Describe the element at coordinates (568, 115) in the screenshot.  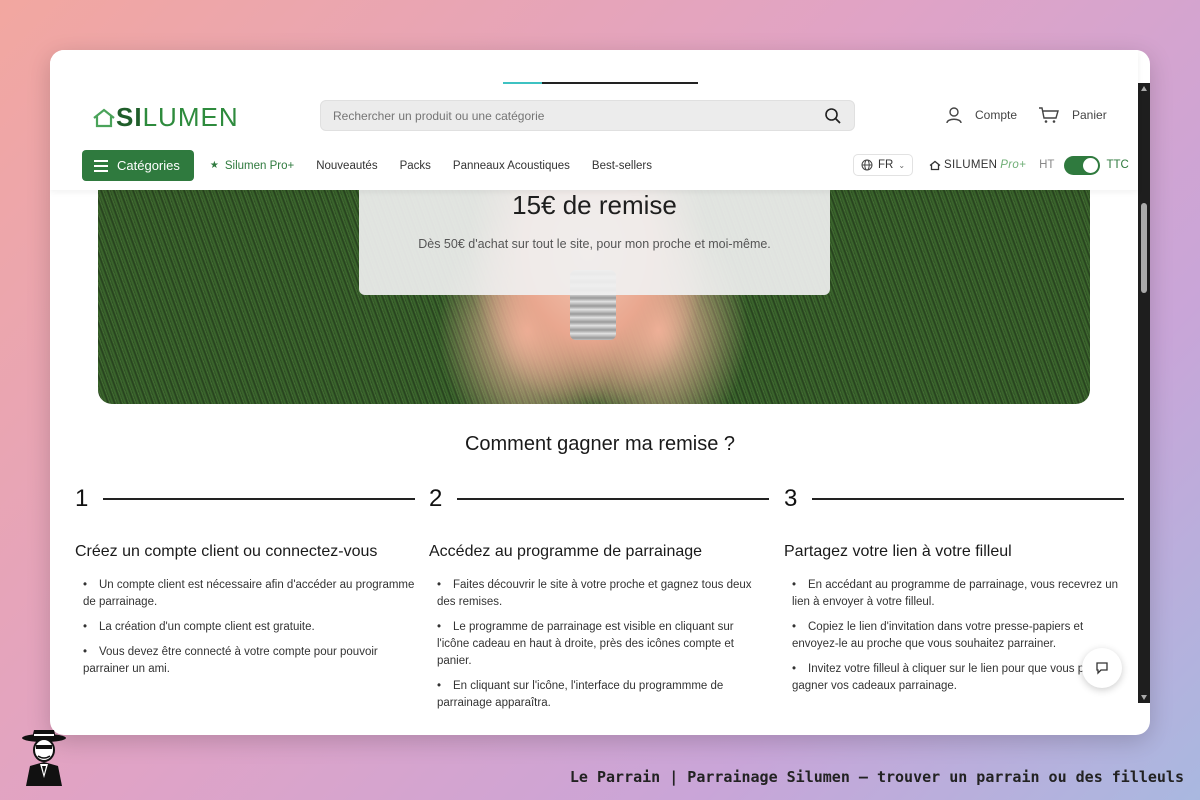
I see `search-input` at that location.